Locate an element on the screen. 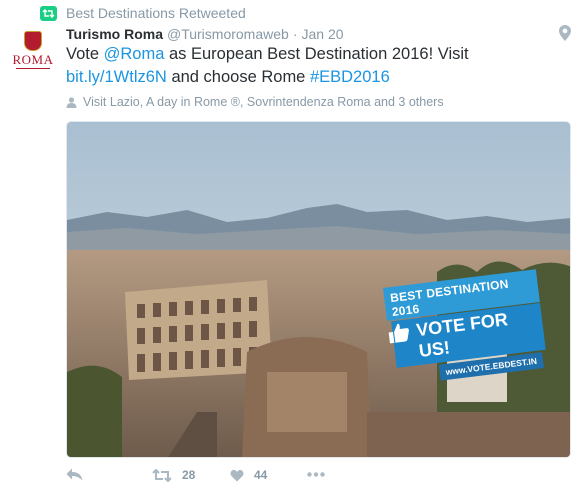 The width and height of the screenshot is (578, 499). avatar: ROMA is located at coordinates (33, 53).